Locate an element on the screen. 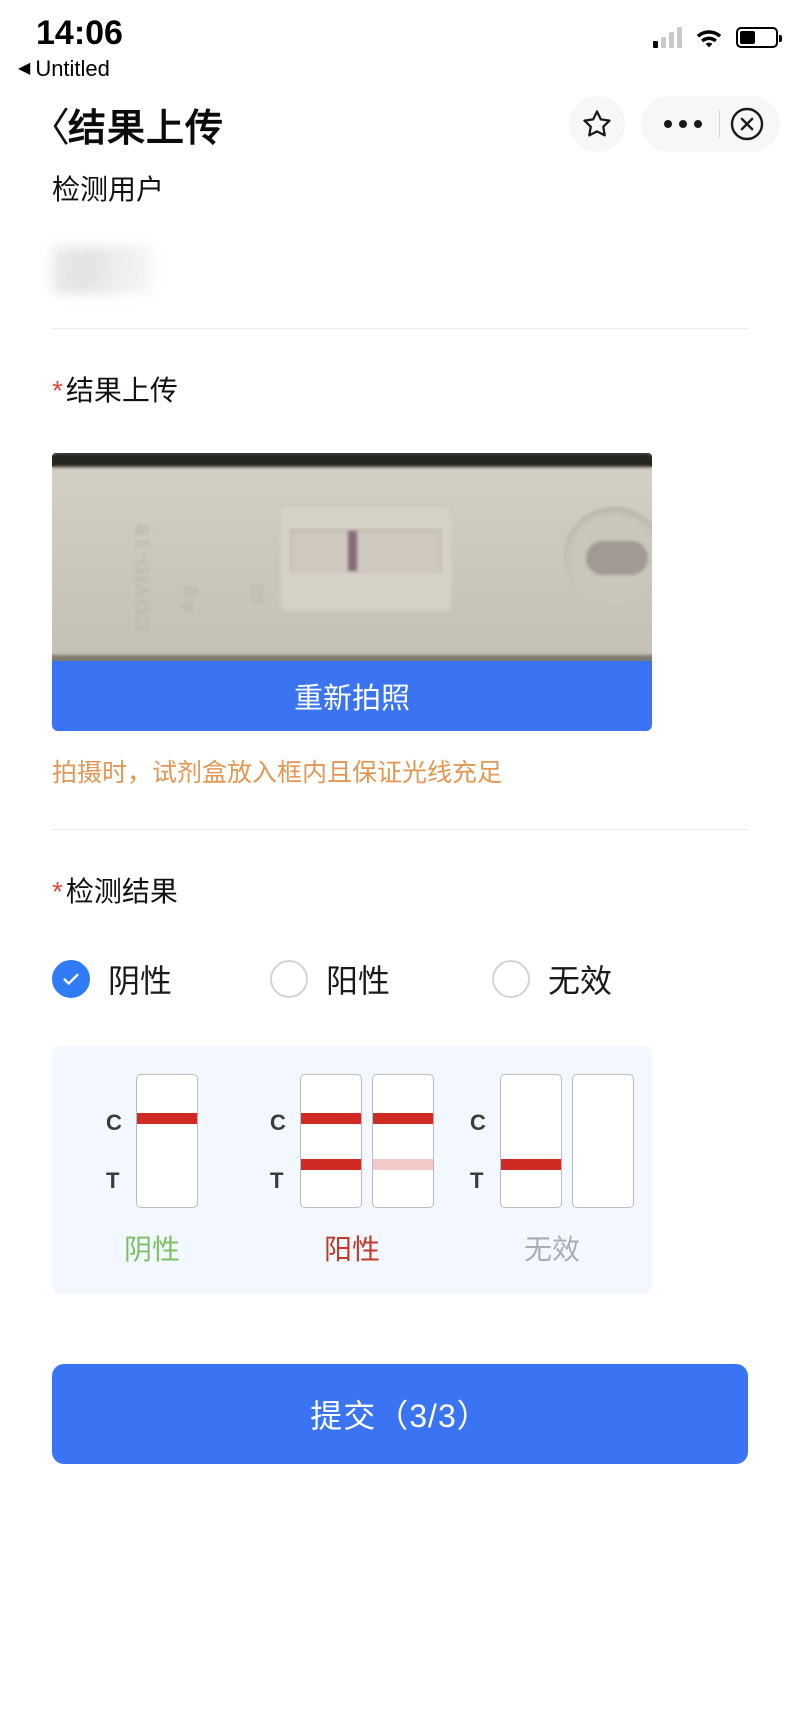 The image size is (800, 1731). radio-option-invalid: 无效 is located at coordinates (552, 979).